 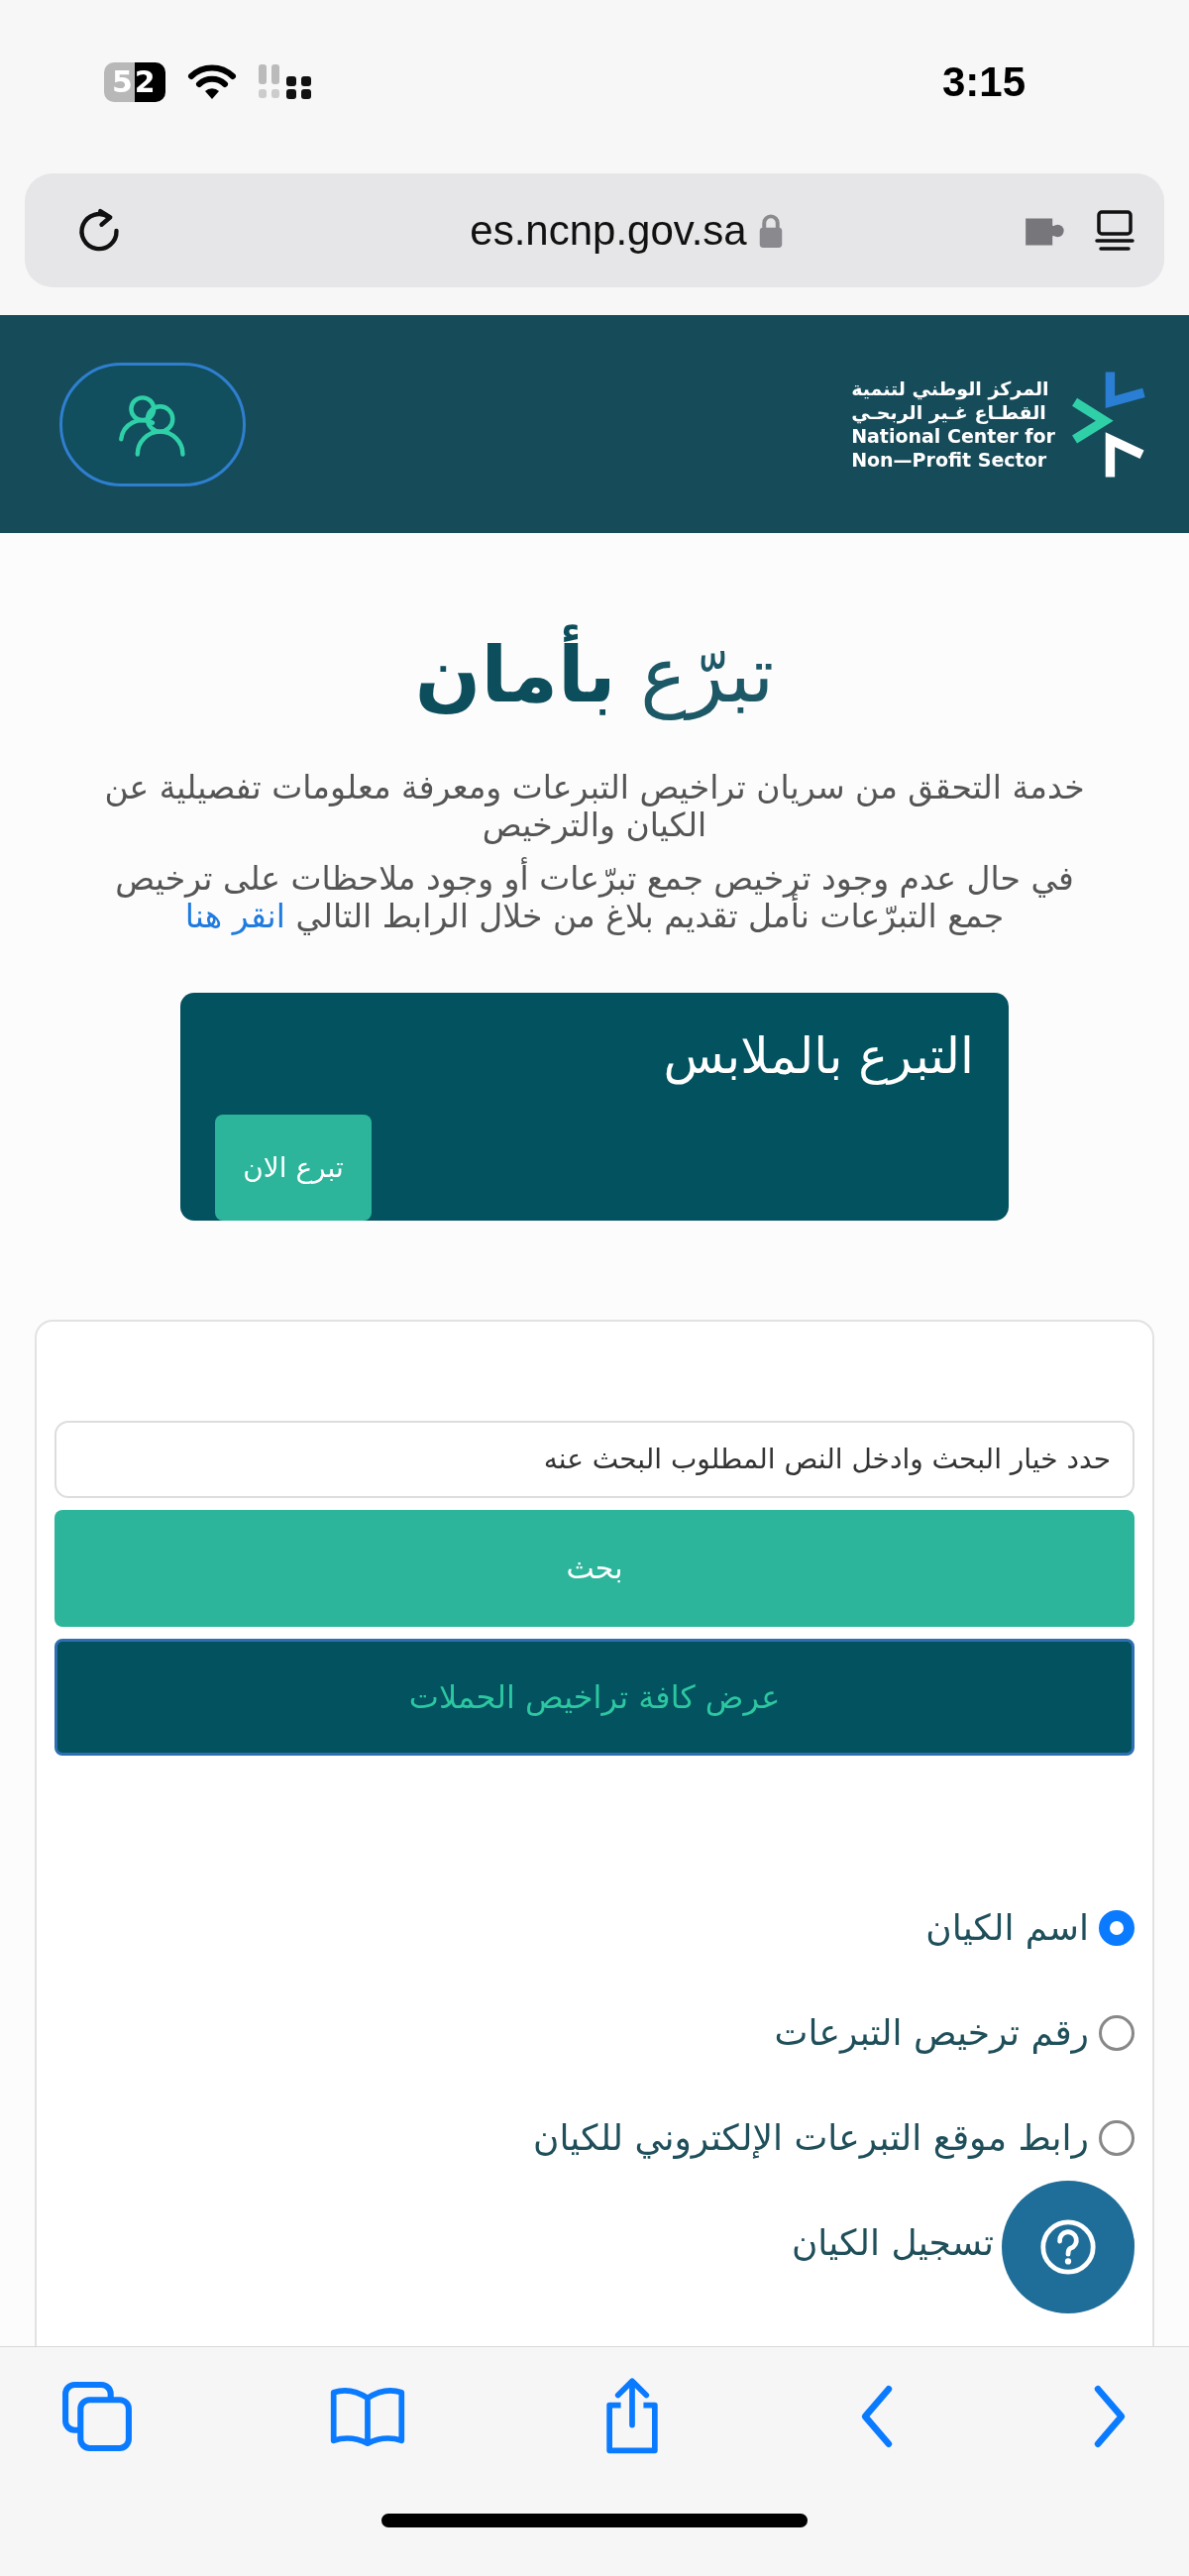 What do you see at coordinates (1068, 2247) in the screenshot?
I see `help-icon` at bounding box center [1068, 2247].